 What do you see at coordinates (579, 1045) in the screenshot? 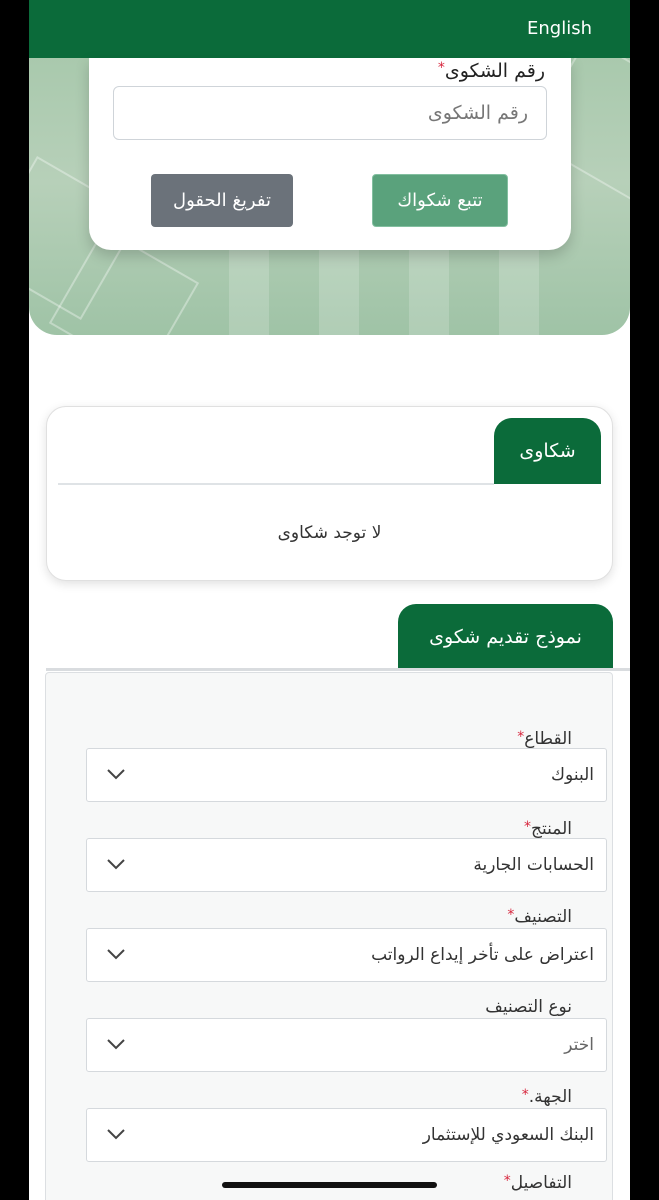
I see `classification-type-value: اختر` at bounding box center [579, 1045].